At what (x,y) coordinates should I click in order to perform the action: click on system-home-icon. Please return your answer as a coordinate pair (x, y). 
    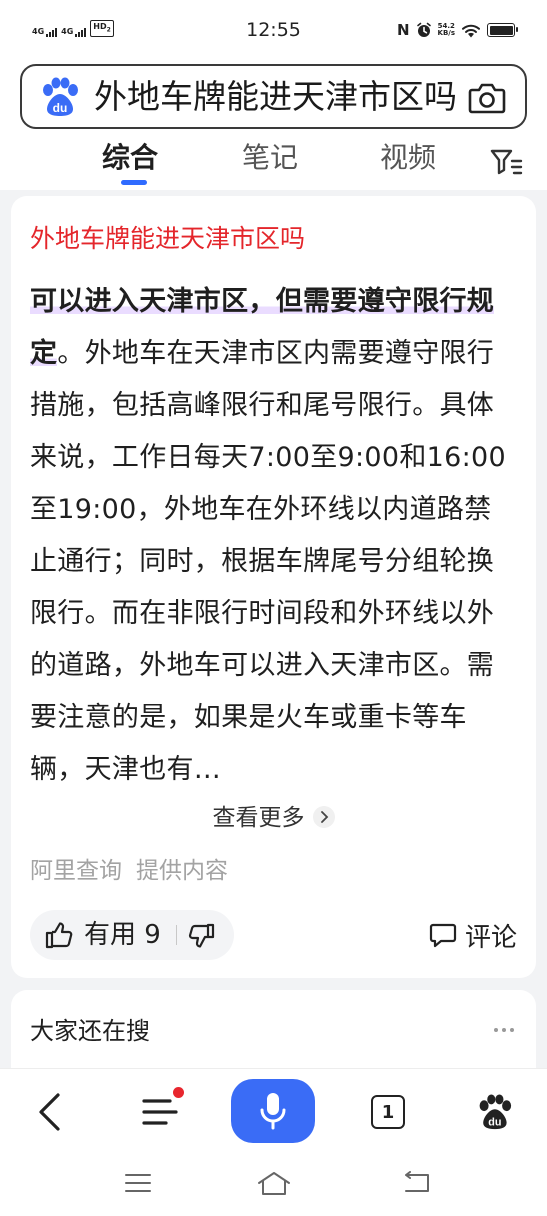
    Looking at the image, I should click on (274, 1184).